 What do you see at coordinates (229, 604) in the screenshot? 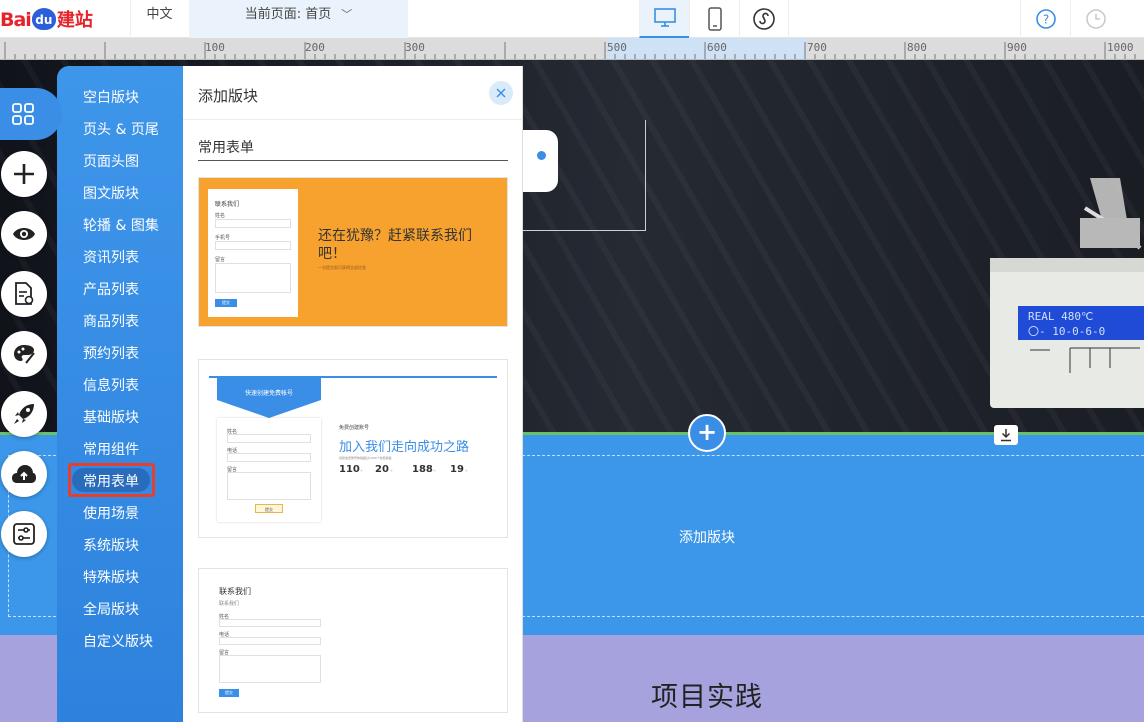
I see `card3-subtitle: 联系我们` at bounding box center [229, 604].